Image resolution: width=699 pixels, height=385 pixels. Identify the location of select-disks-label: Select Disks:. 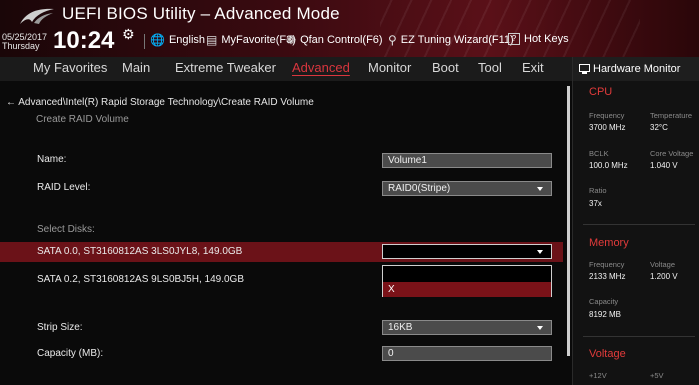
(66, 229).